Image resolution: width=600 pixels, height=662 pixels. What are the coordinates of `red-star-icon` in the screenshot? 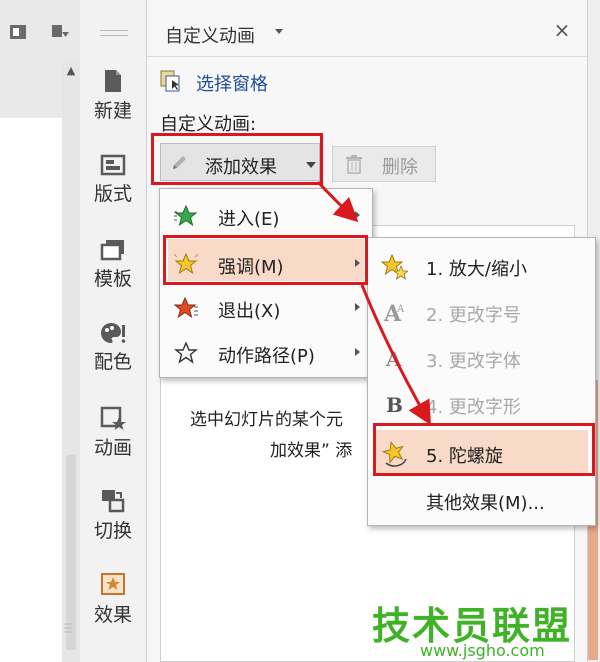 It's located at (186, 307).